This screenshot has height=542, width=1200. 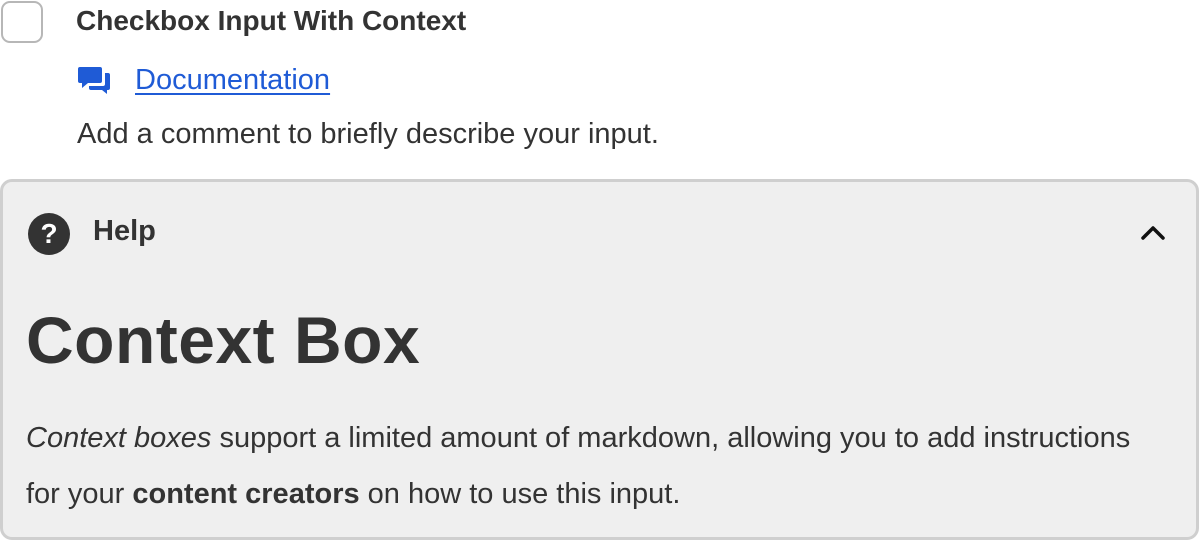 I want to click on chevron-up-icon, so click(x=1153, y=232).